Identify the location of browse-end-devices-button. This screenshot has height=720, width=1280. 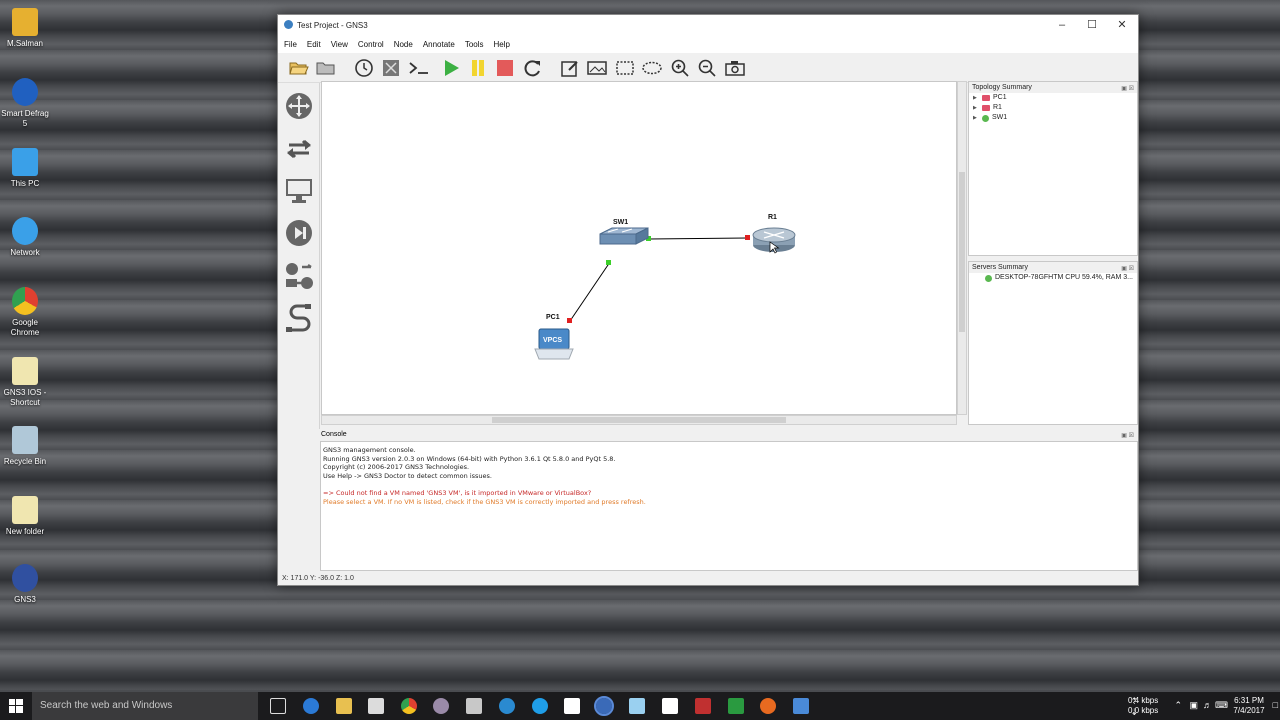
(299, 191).